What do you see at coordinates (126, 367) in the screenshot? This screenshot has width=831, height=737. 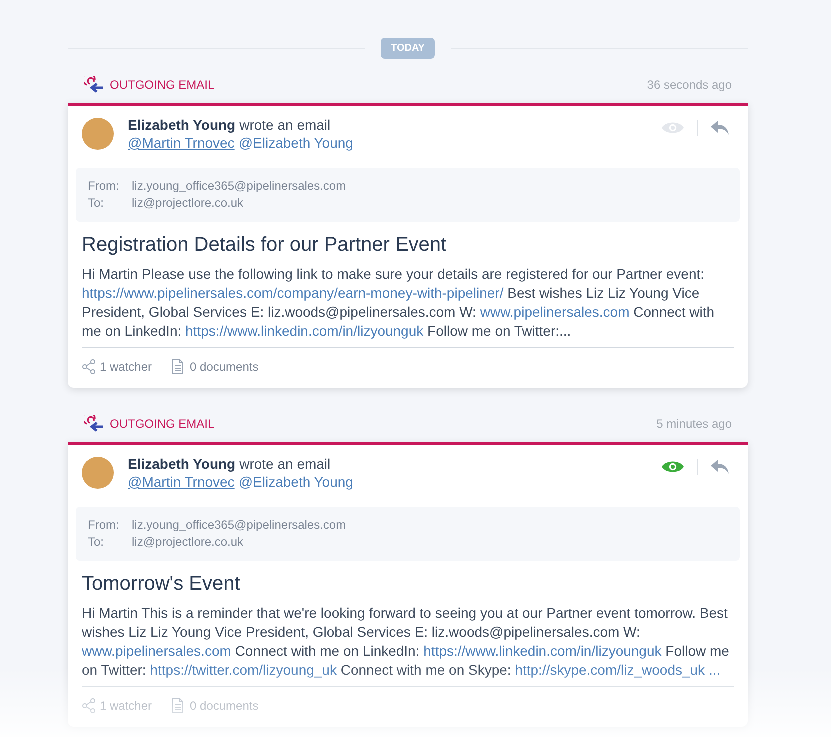 I see `watcher-count: 1 watcher` at bounding box center [126, 367].